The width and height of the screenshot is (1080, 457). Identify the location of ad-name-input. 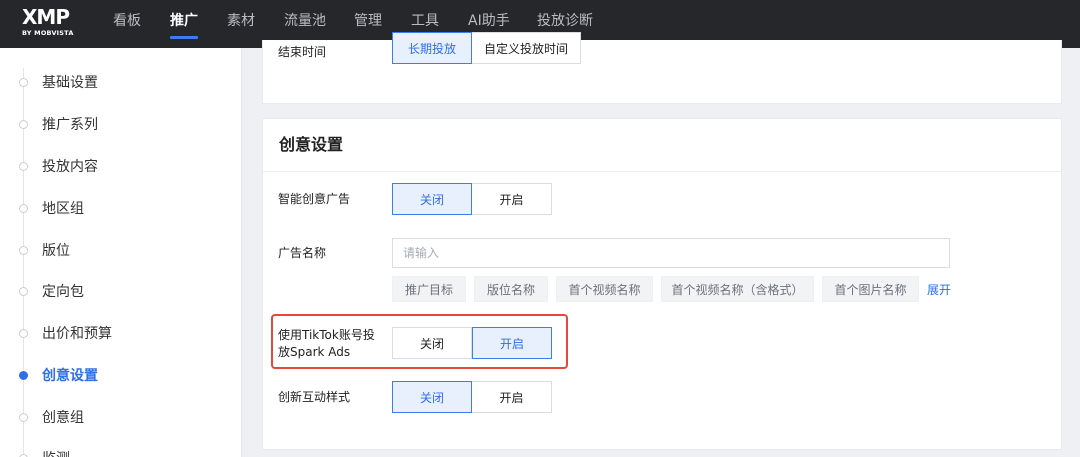
(671, 253).